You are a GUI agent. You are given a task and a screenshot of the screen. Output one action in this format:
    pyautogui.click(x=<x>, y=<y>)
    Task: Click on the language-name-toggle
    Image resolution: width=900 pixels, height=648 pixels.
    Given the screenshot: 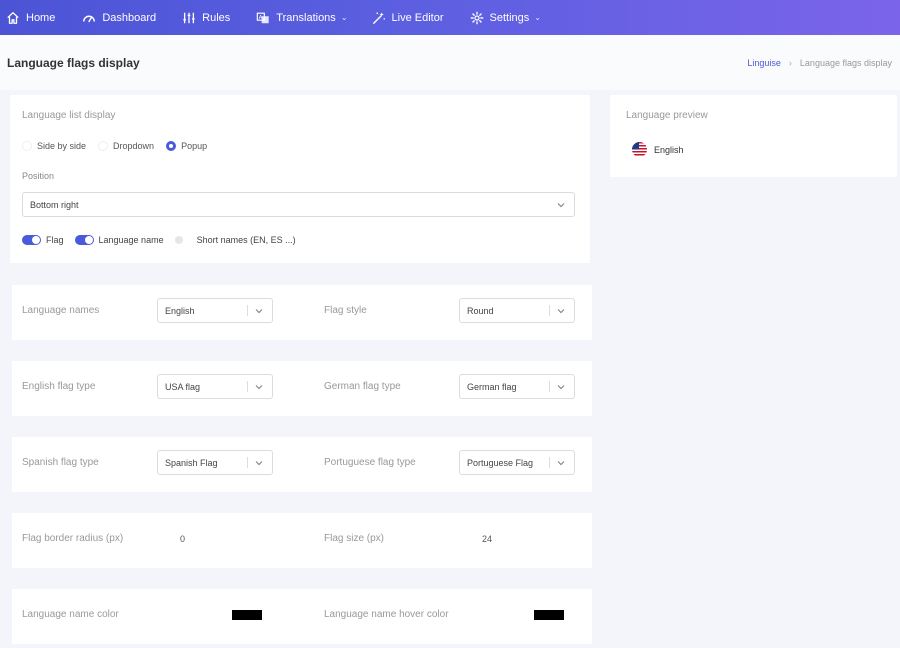 What is the action you would take?
    pyautogui.click(x=84, y=240)
    